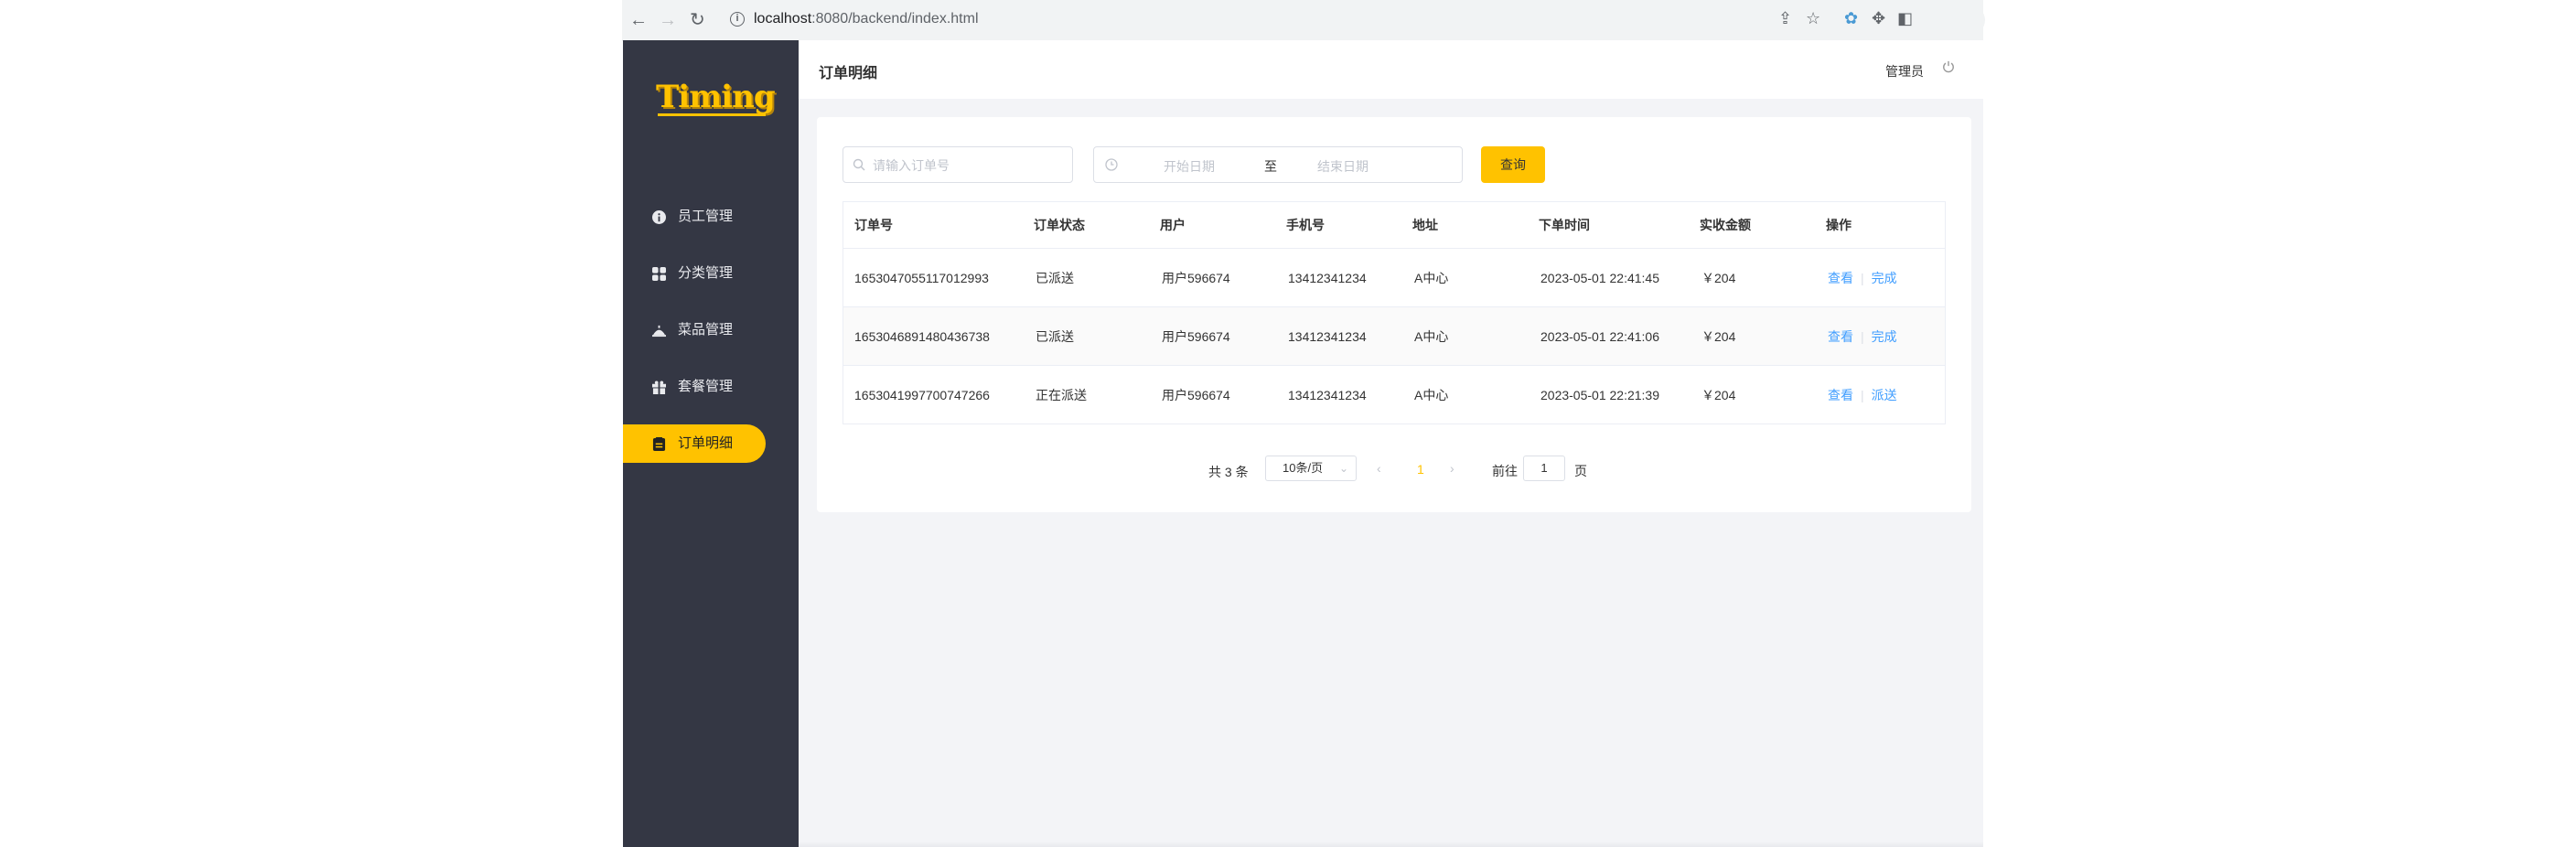  What do you see at coordinates (922, 336) in the screenshot?
I see `order-id-cell: 1653046891480436738` at bounding box center [922, 336].